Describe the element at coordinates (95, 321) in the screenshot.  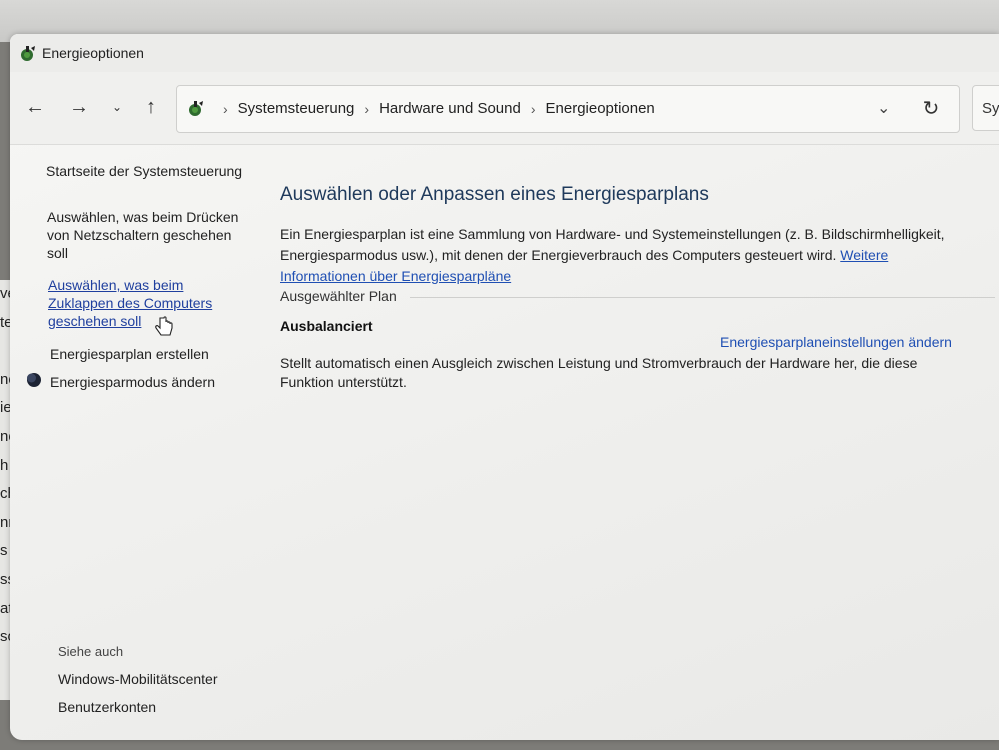
I see `link-line: geschehen soll` at that location.